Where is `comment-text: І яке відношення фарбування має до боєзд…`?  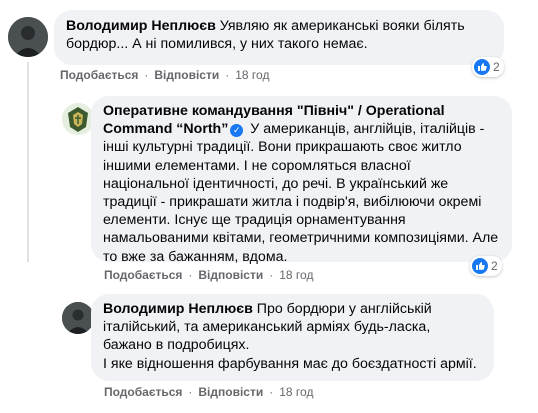 comment-text: І яке відношення фарбування має до боєзд… is located at coordinates (290, 363).